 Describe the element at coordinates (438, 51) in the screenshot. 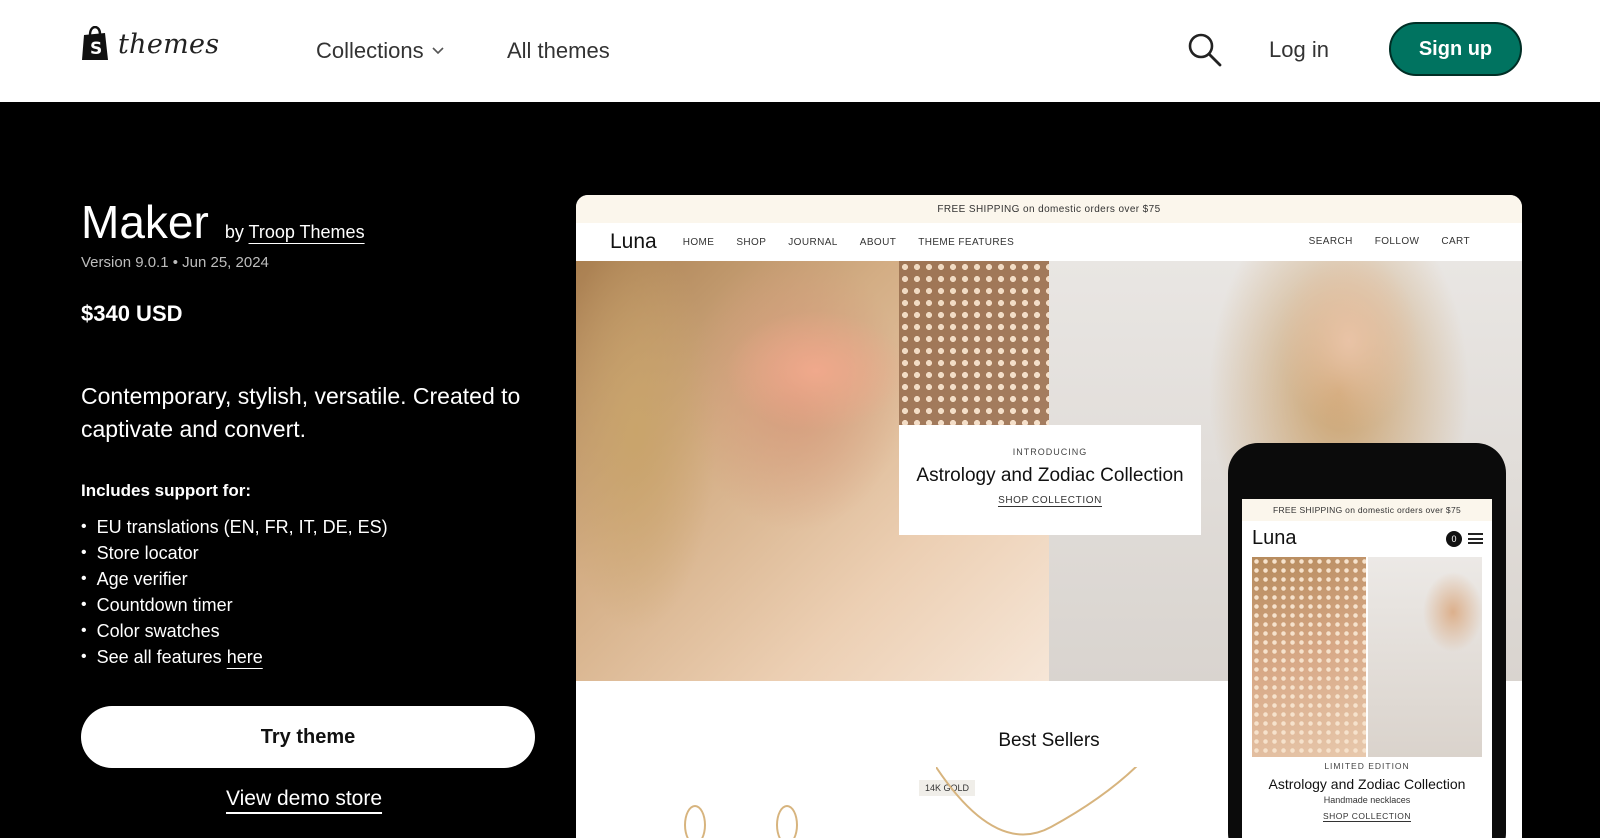

I see `chevron-down-icon` at that location.